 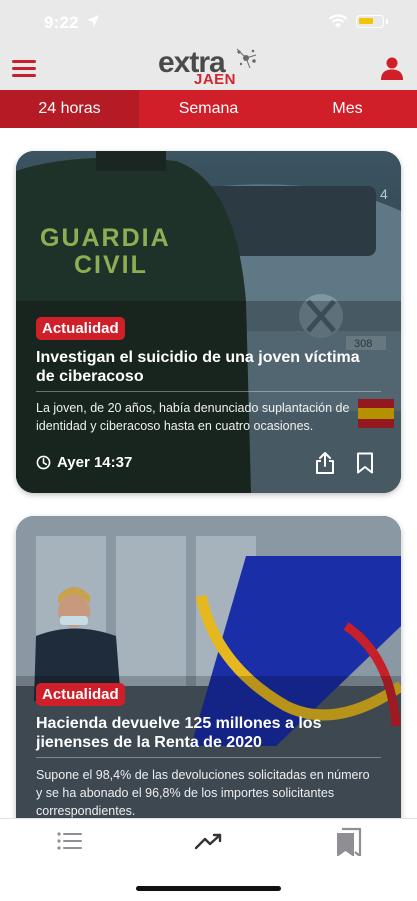 I want to click on article-time: Ayer 14:37, so click(x=84, y=462).